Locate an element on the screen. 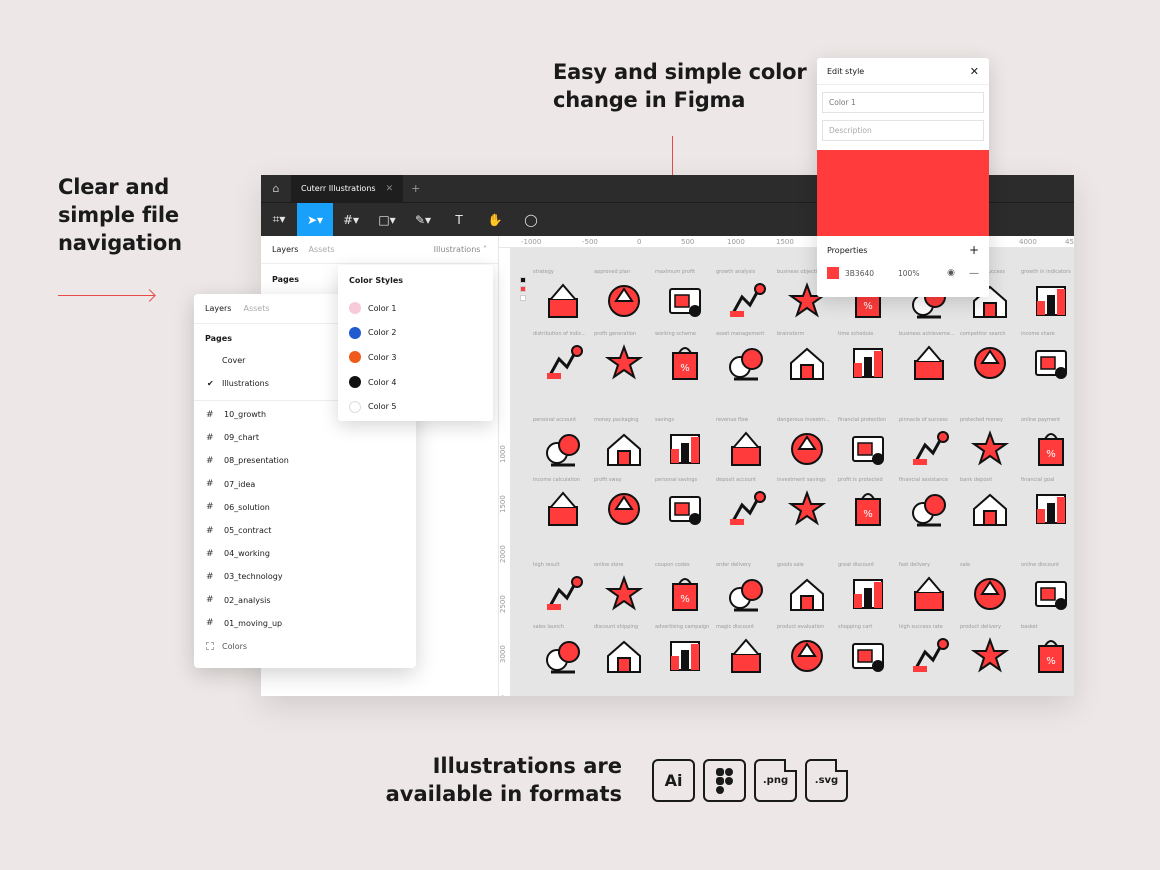  illustration-item: high success rate is located at coordinates (929, 654).